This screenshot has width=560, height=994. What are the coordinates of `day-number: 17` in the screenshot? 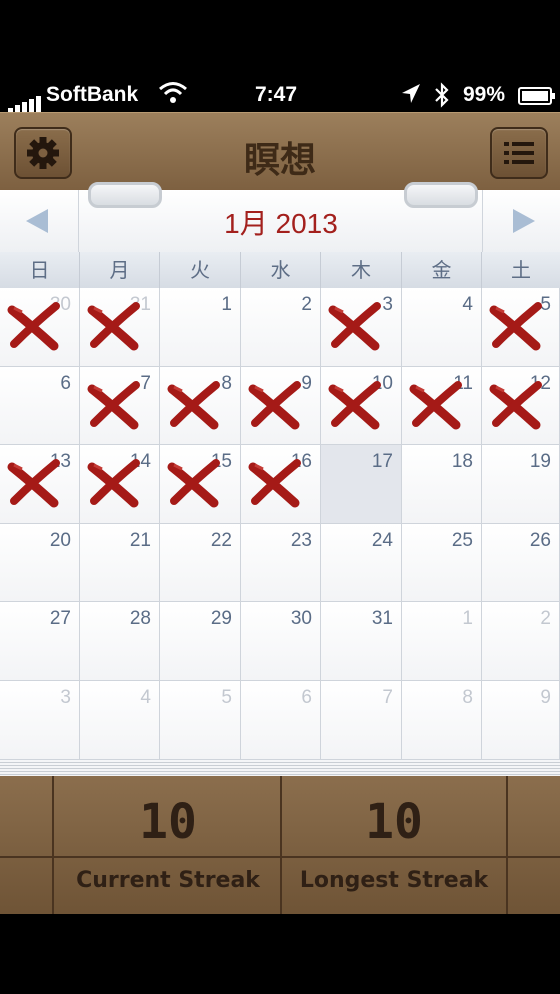 It's located at (382, 461).